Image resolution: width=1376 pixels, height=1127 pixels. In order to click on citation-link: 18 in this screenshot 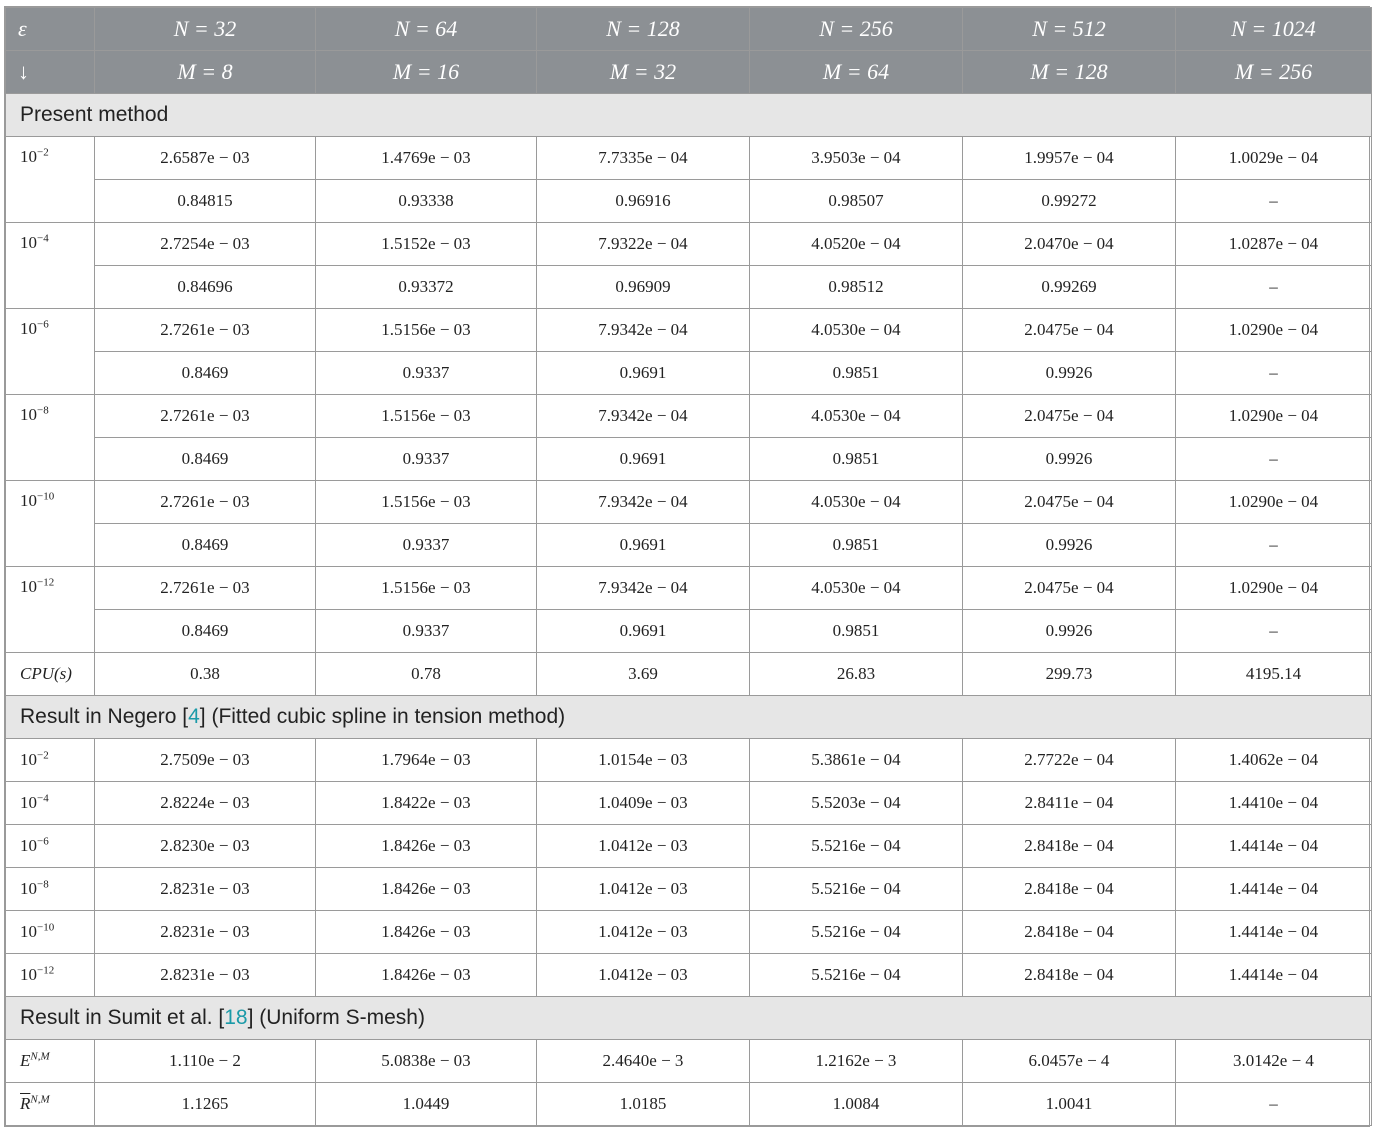, I will do `click(235, 1017)`.